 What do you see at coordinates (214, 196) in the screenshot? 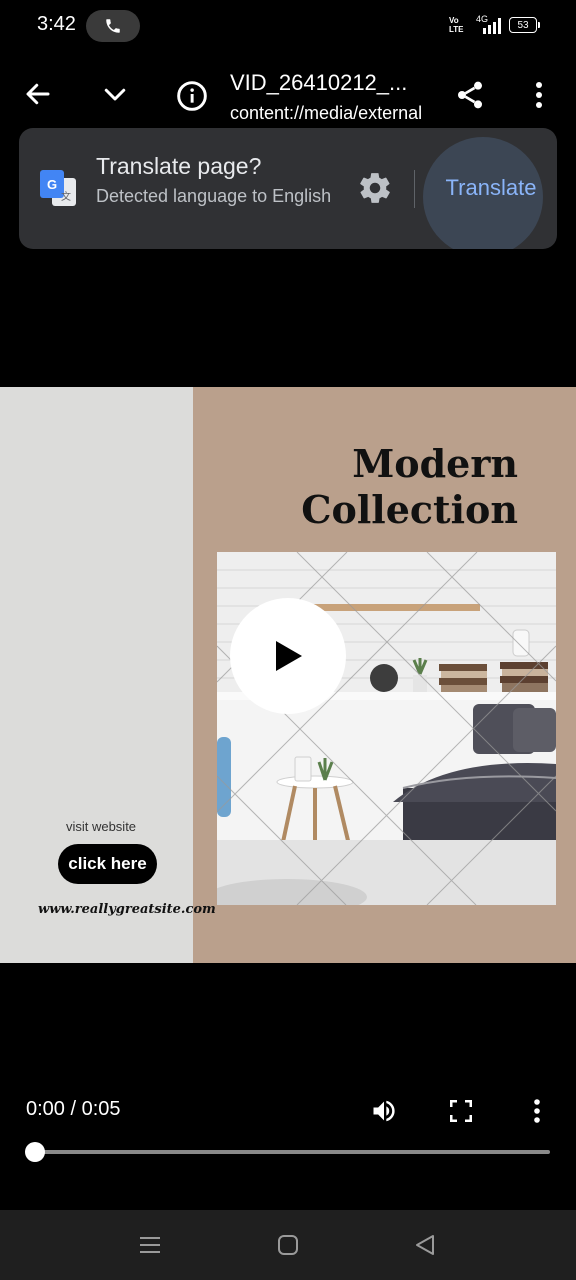
I see `translate-subtitle: Detected language to English` at bounding box center [214, 196].